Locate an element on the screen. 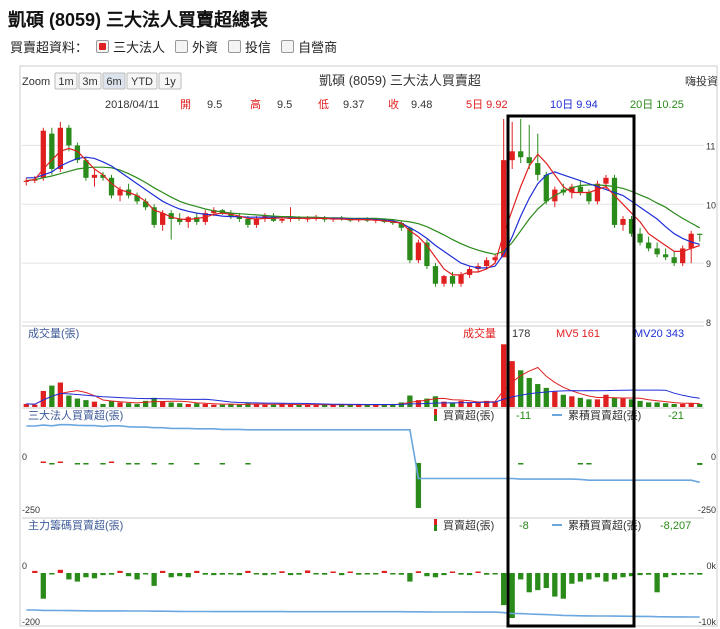  info-ma20: 20日 10.25 is located at coordinates (657, 105).